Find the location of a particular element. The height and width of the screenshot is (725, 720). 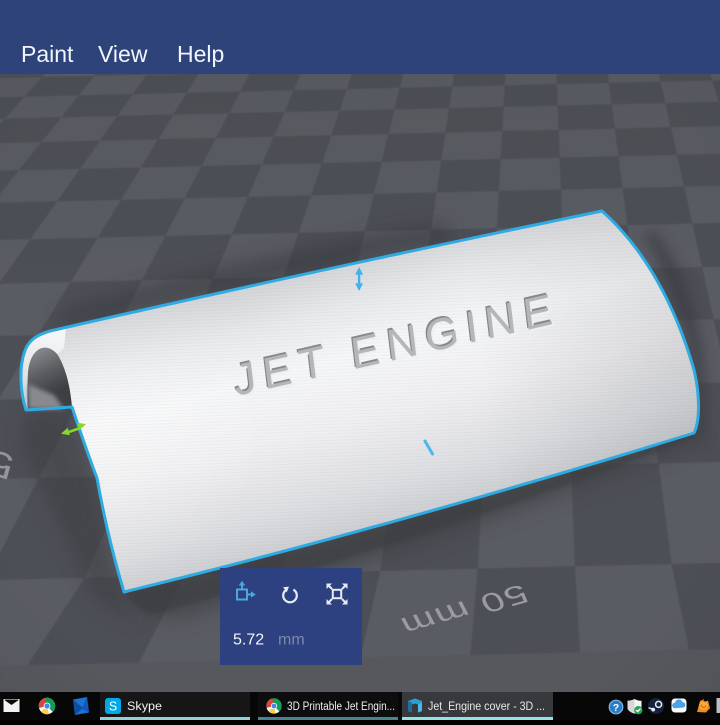

svg-text: 5.72 is located at coordinates (248, 640).